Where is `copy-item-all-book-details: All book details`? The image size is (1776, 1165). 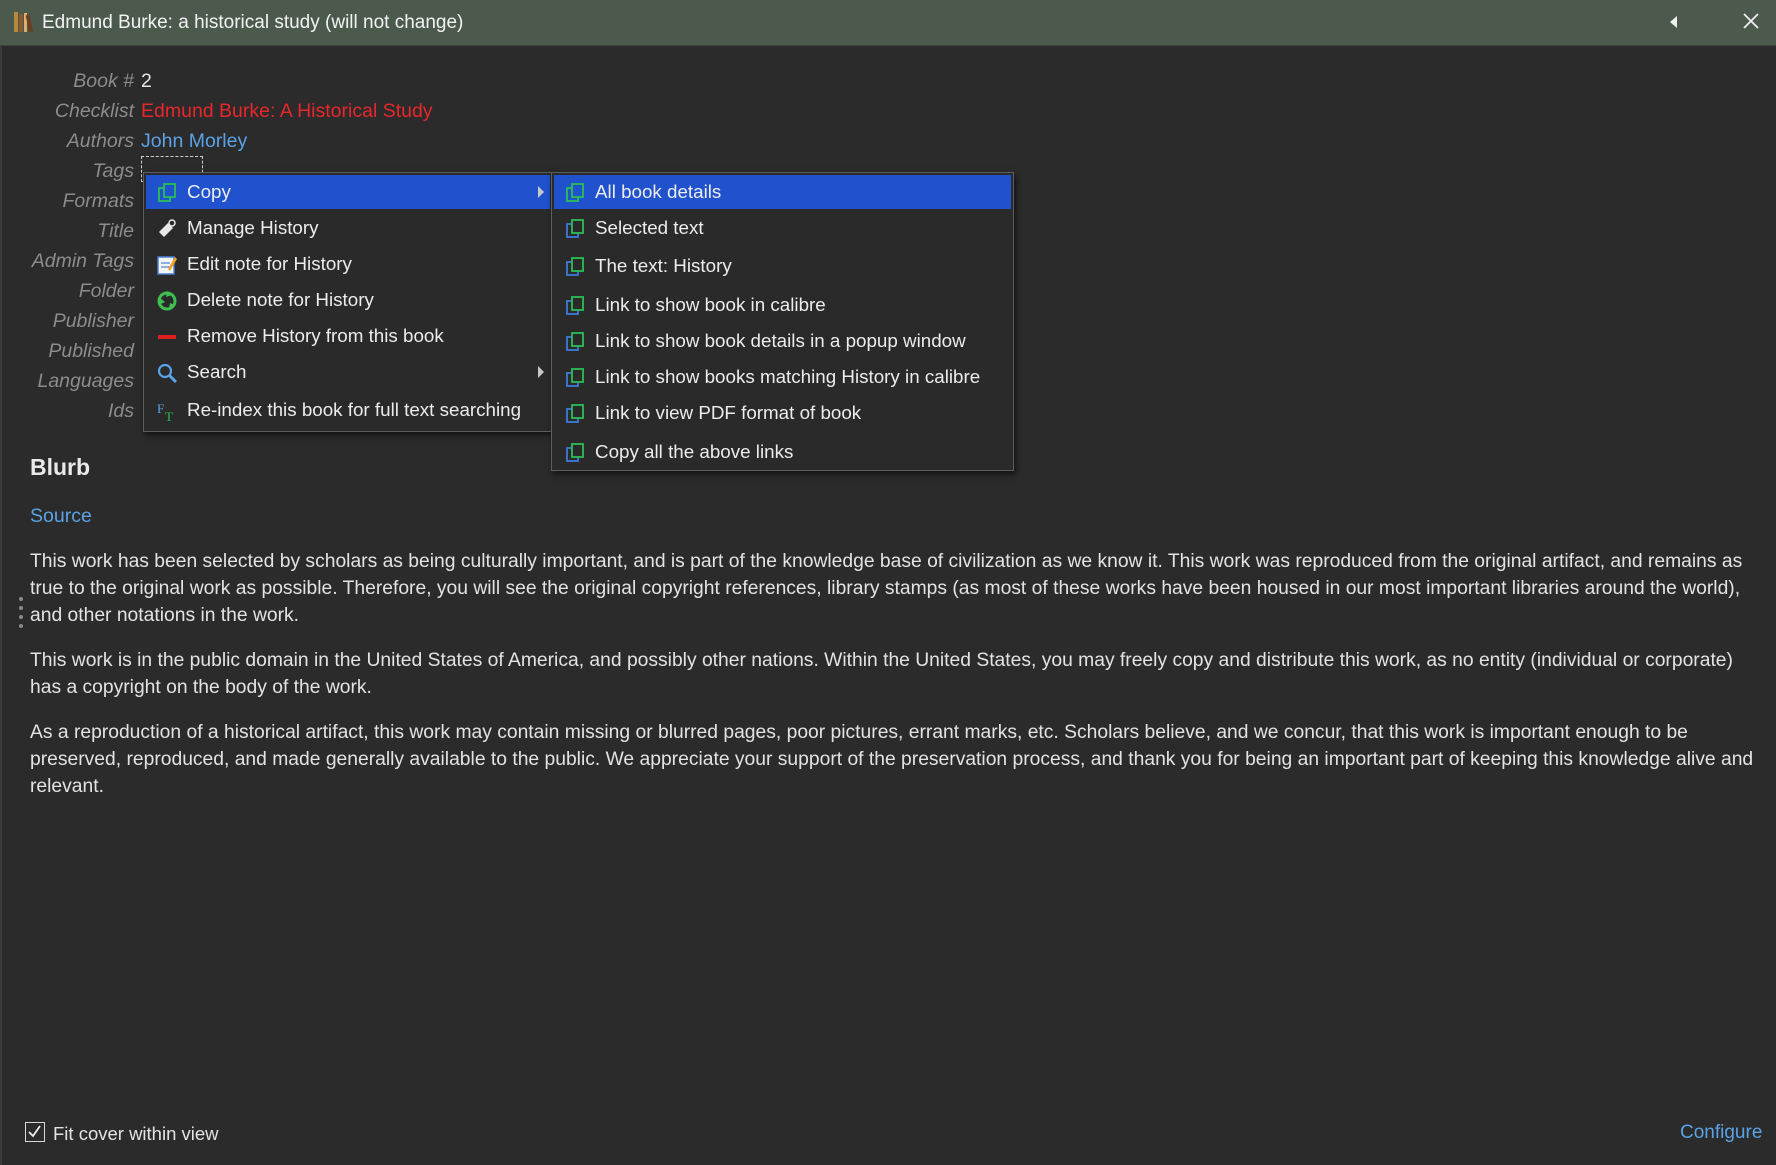 copy-item-all-book-details: All book details is located at coordinates (782, 192).